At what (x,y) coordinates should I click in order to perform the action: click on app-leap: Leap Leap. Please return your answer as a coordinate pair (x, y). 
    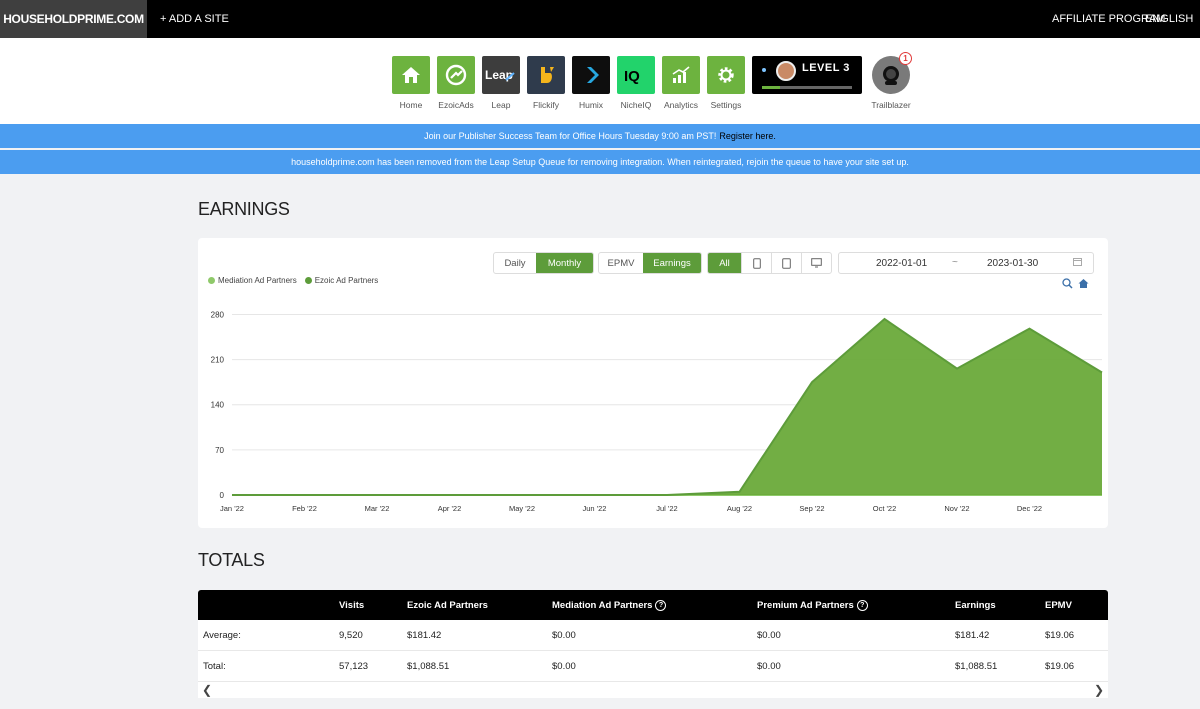
    Looking at the image, I should click on (501, 83).